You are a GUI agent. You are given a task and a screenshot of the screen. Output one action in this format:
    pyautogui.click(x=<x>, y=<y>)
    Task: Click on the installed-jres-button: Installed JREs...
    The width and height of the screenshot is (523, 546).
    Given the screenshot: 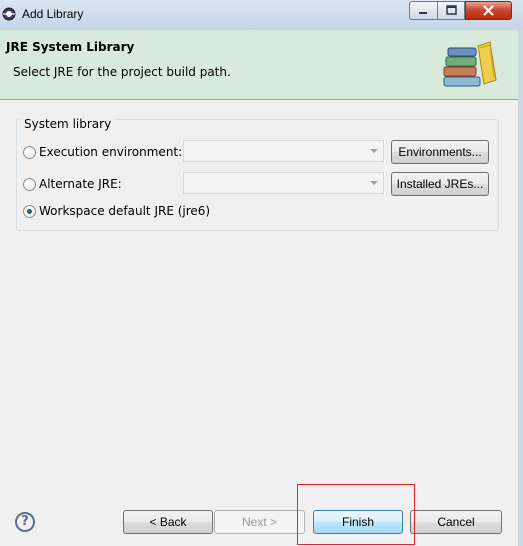 What is the action you would take?
    pyautogui.click(x=440, y=184)
    